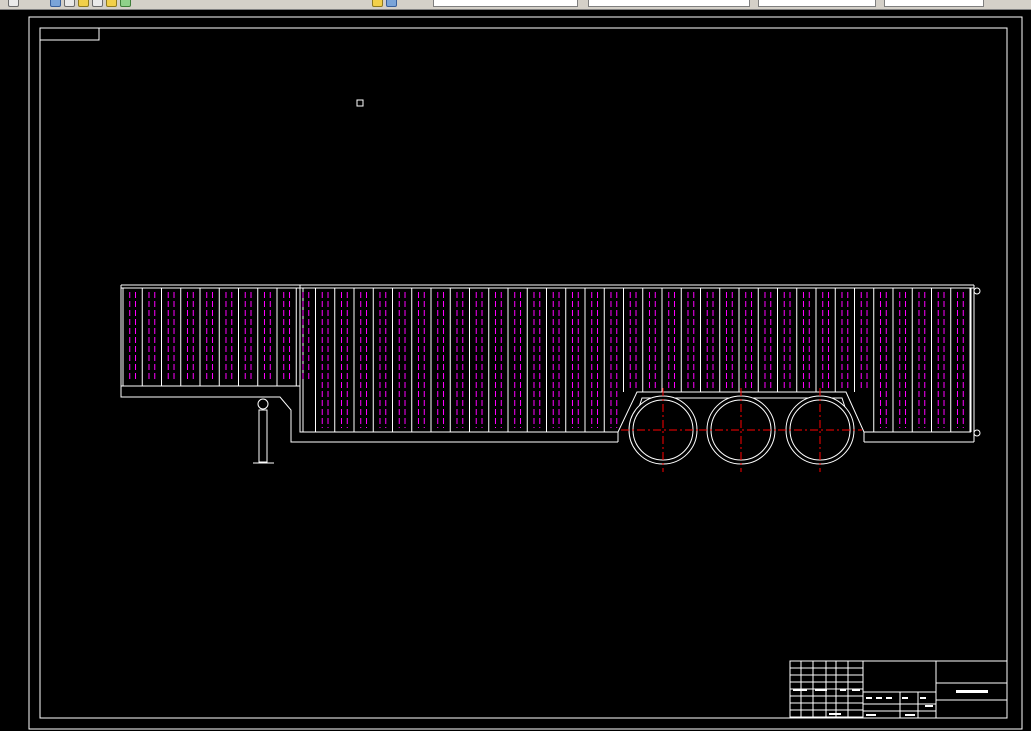  I want to click on layer-combo, so click(505, 3).